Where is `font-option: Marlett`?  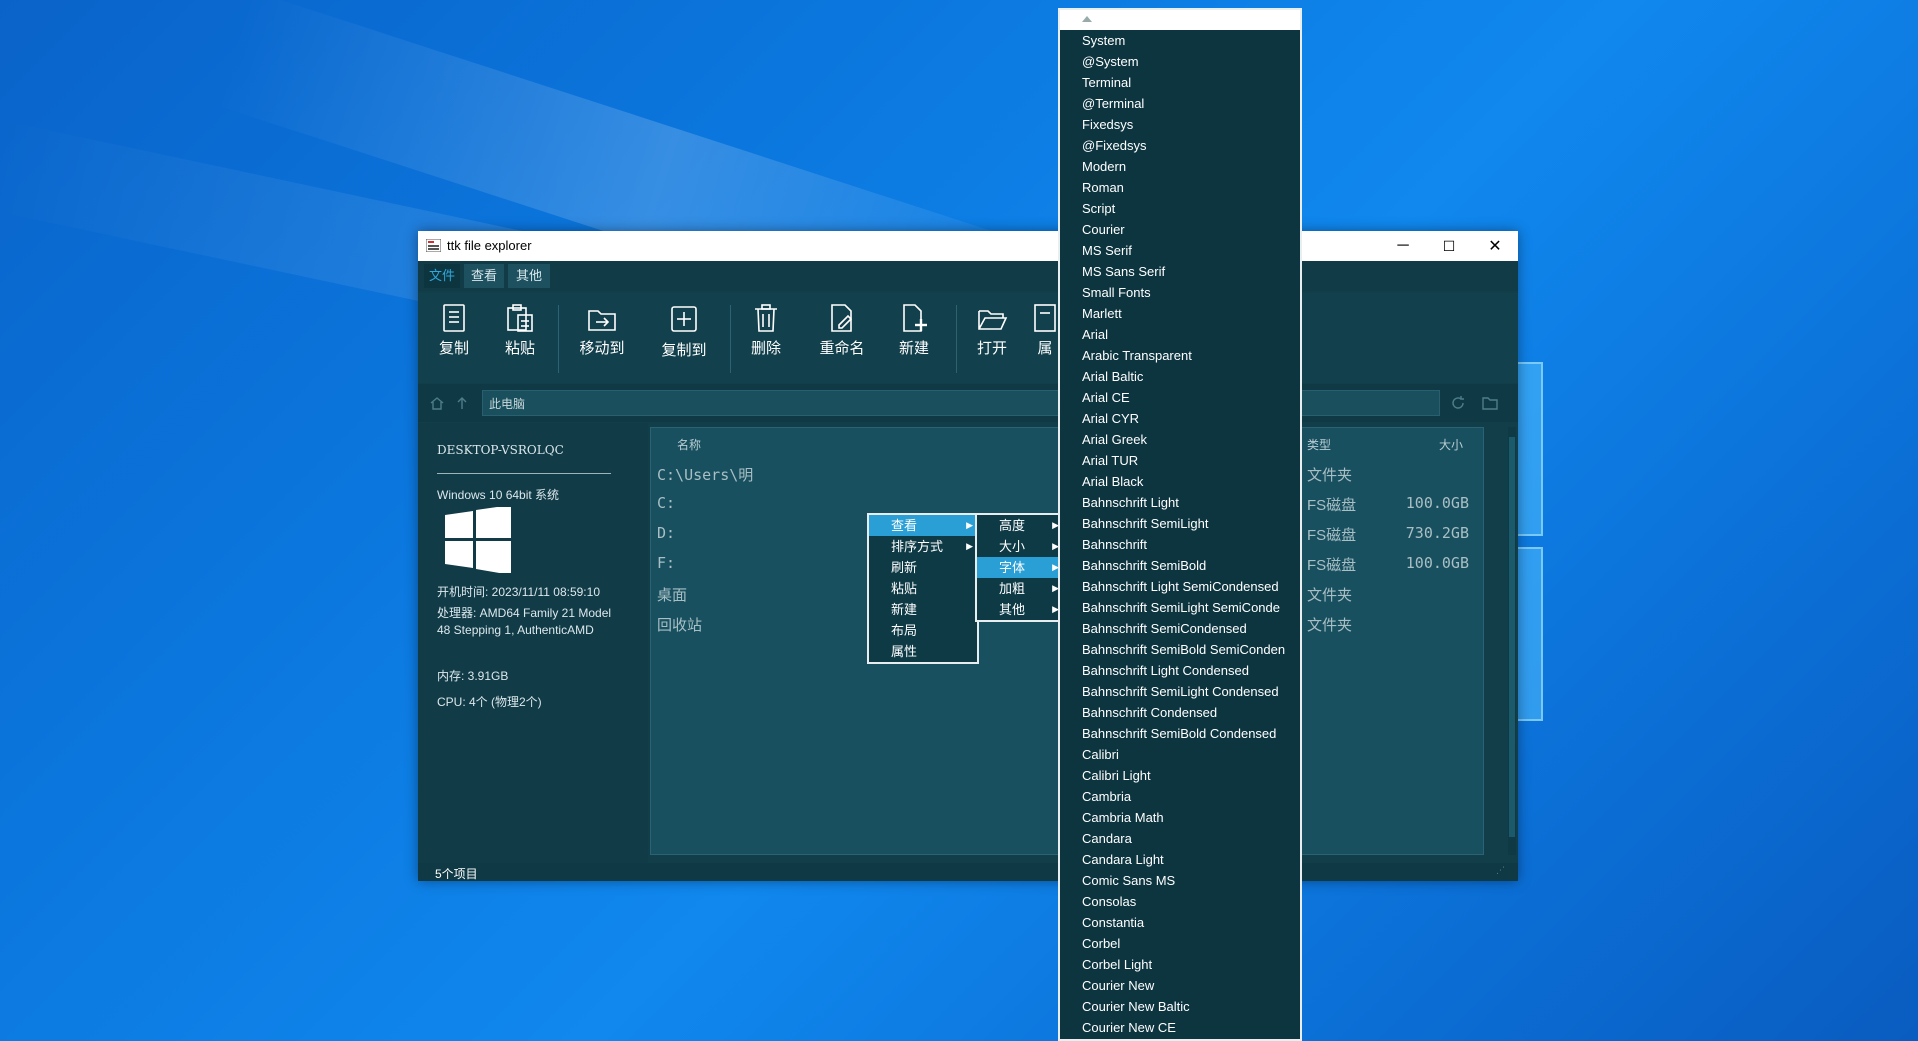
font-option: Marlett is located at coordinates (1180, 313).